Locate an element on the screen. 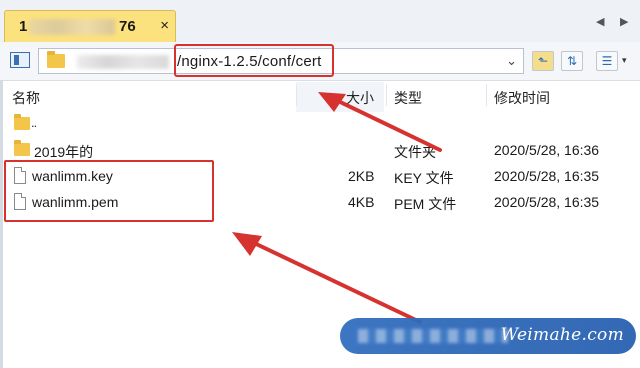 The width and height of the screenshot is (640, 368). tab-close-icon: × is located at coordinates (164, 25).